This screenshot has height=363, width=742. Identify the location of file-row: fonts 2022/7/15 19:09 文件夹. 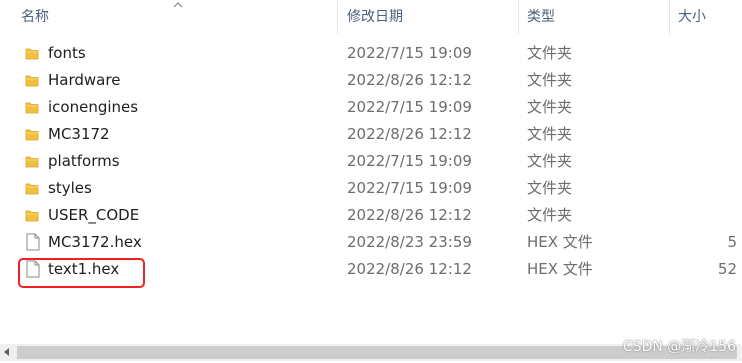
(371, 53).